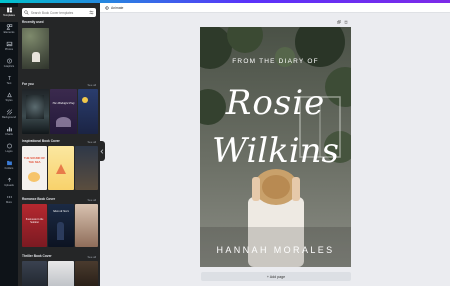  Describe the element at coordinates (34, 168) in the screenshot. I see `template-thumb-sound-of-the-sea: THE SOUND OF THE SEA` at that location.